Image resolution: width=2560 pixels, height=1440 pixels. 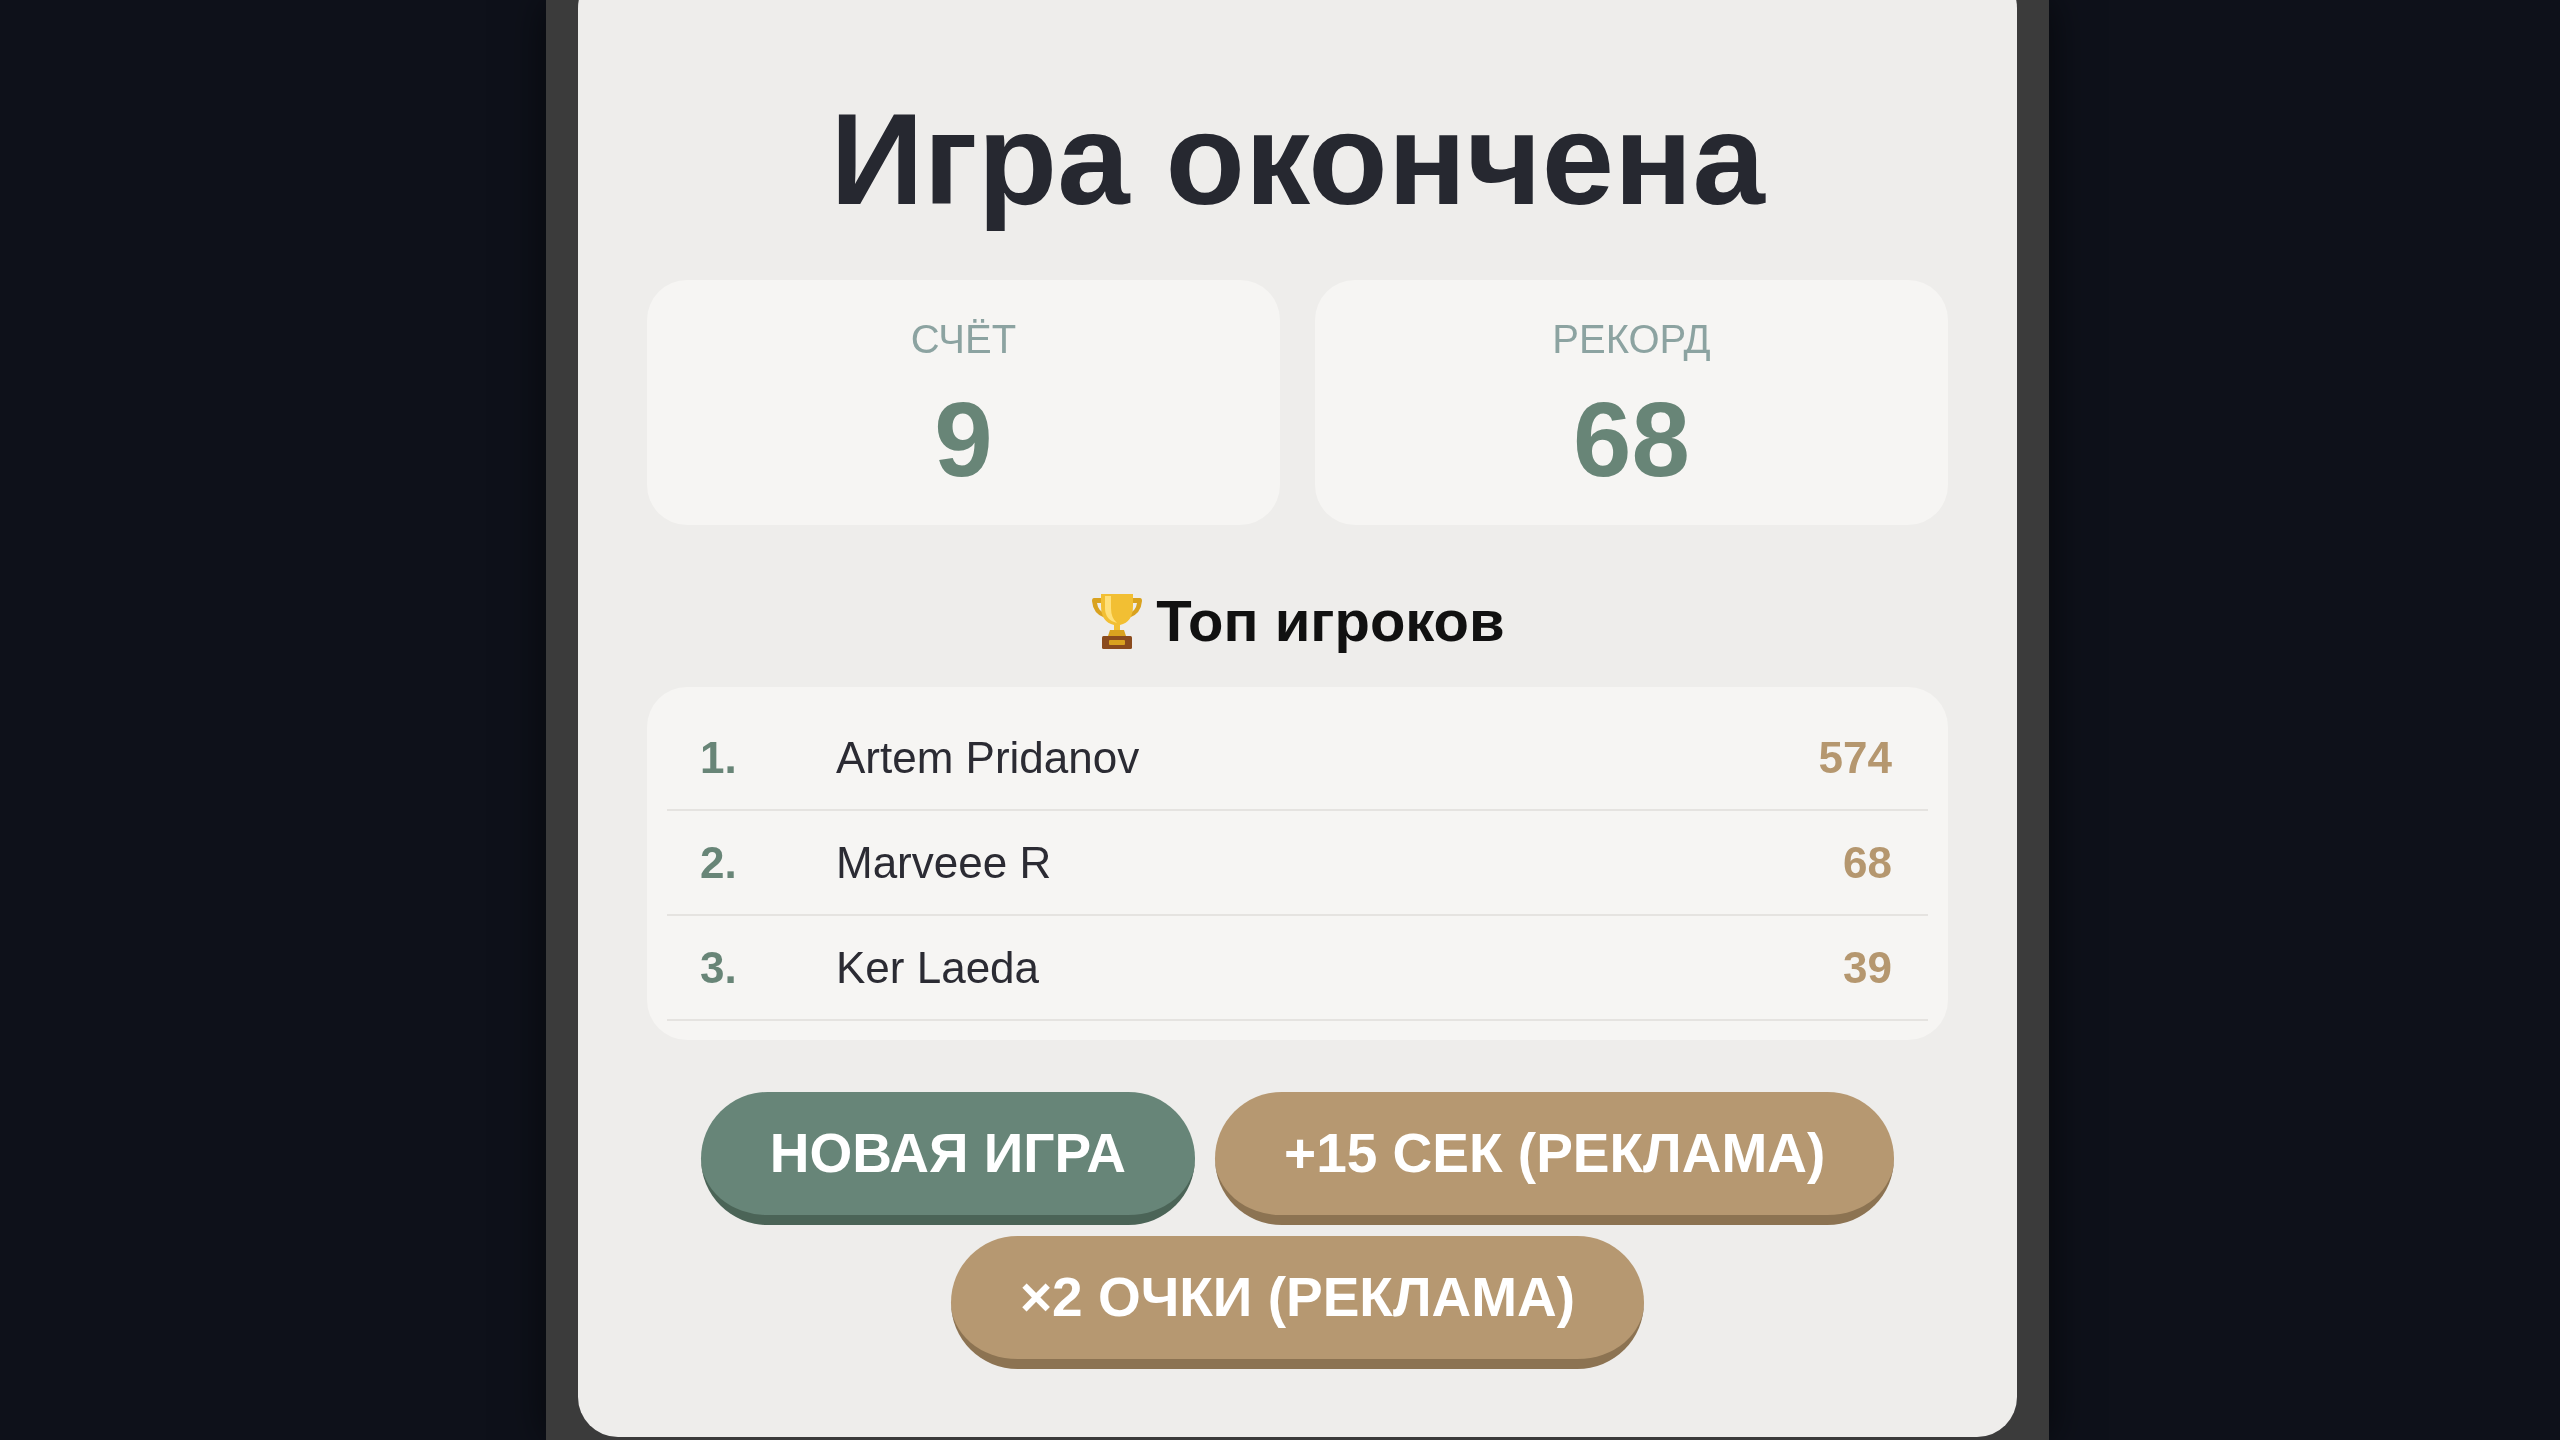 I want to click on player-rank: 2., so click(x=719, y=862).